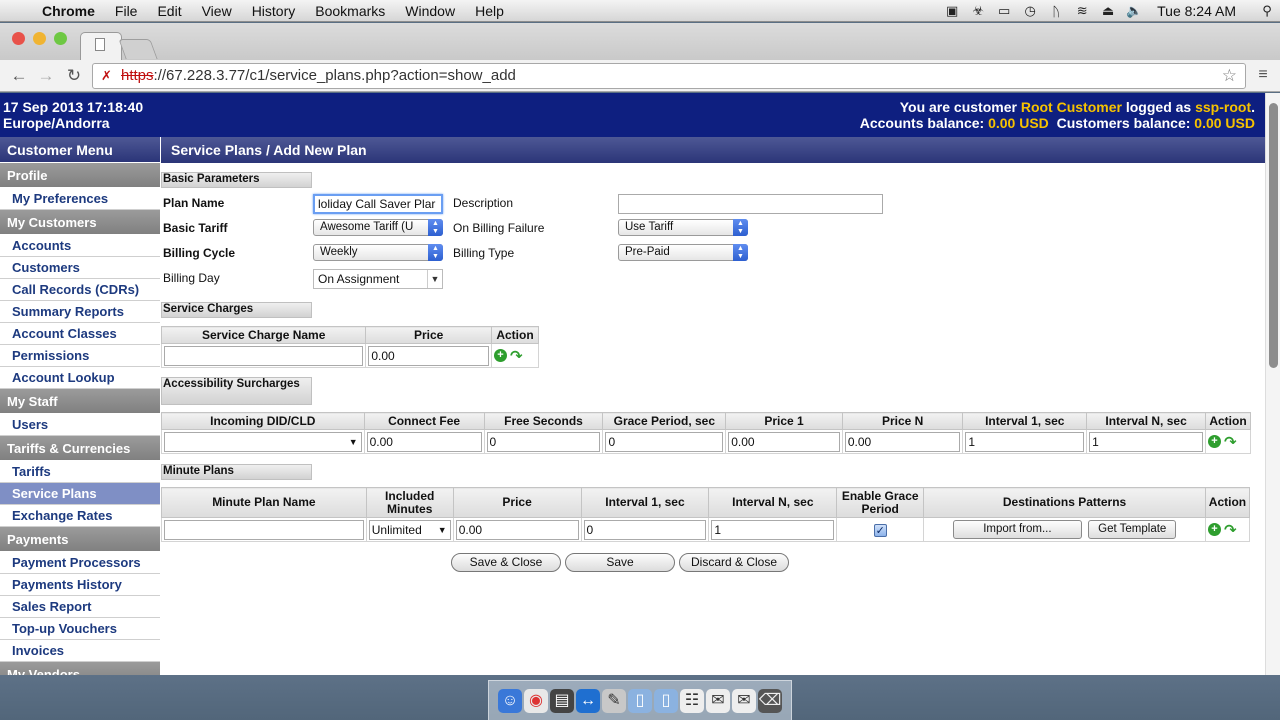 The width and height of the screenshot is (1280, 720). I want to click on menu-file: File, so click(126, 11).